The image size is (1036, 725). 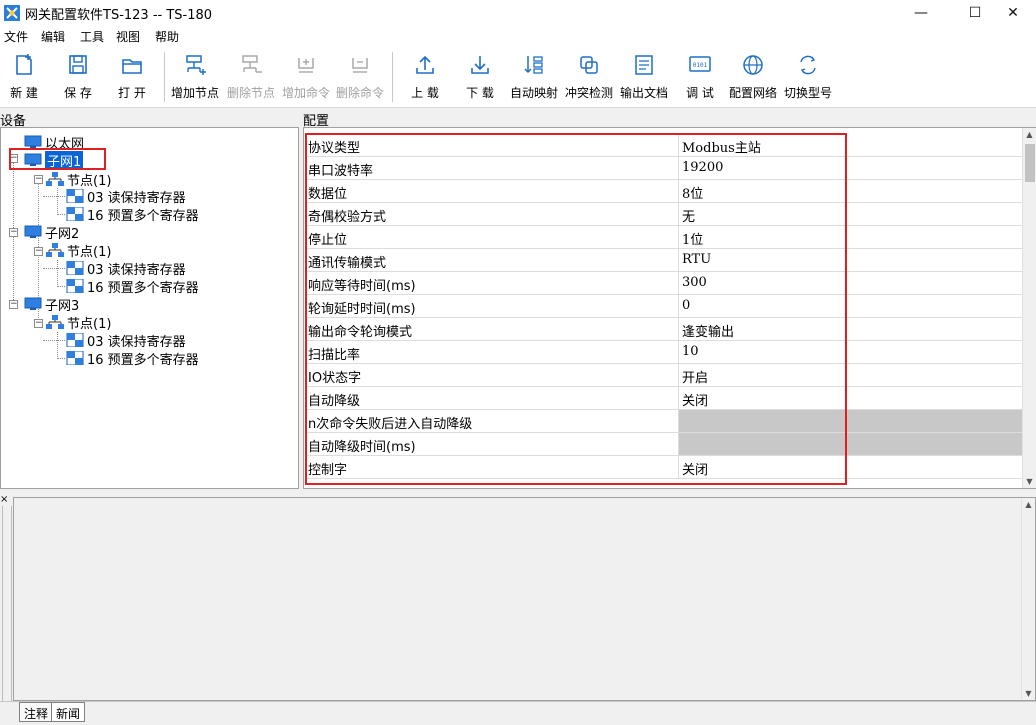 What do you see at coordinates (480, 65) in the screenshot?
I see `download-icon` at bounding box center [480, 65].